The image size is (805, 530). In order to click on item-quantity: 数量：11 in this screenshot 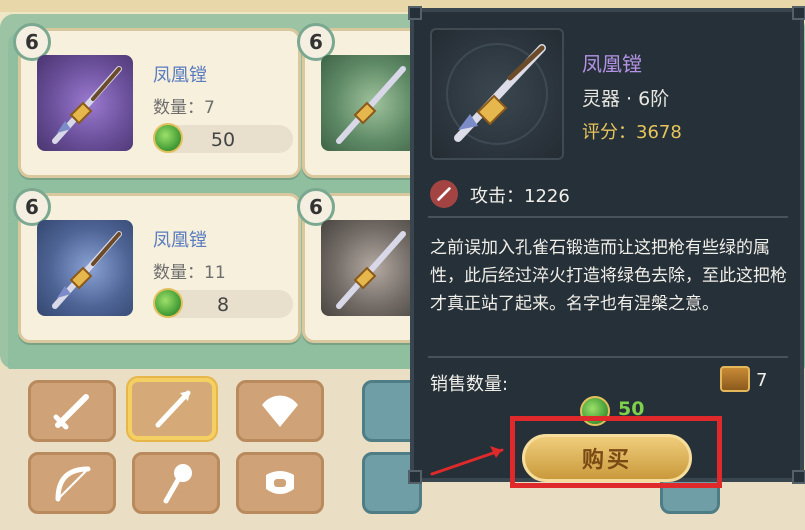, I will do `click(189, 273)`.